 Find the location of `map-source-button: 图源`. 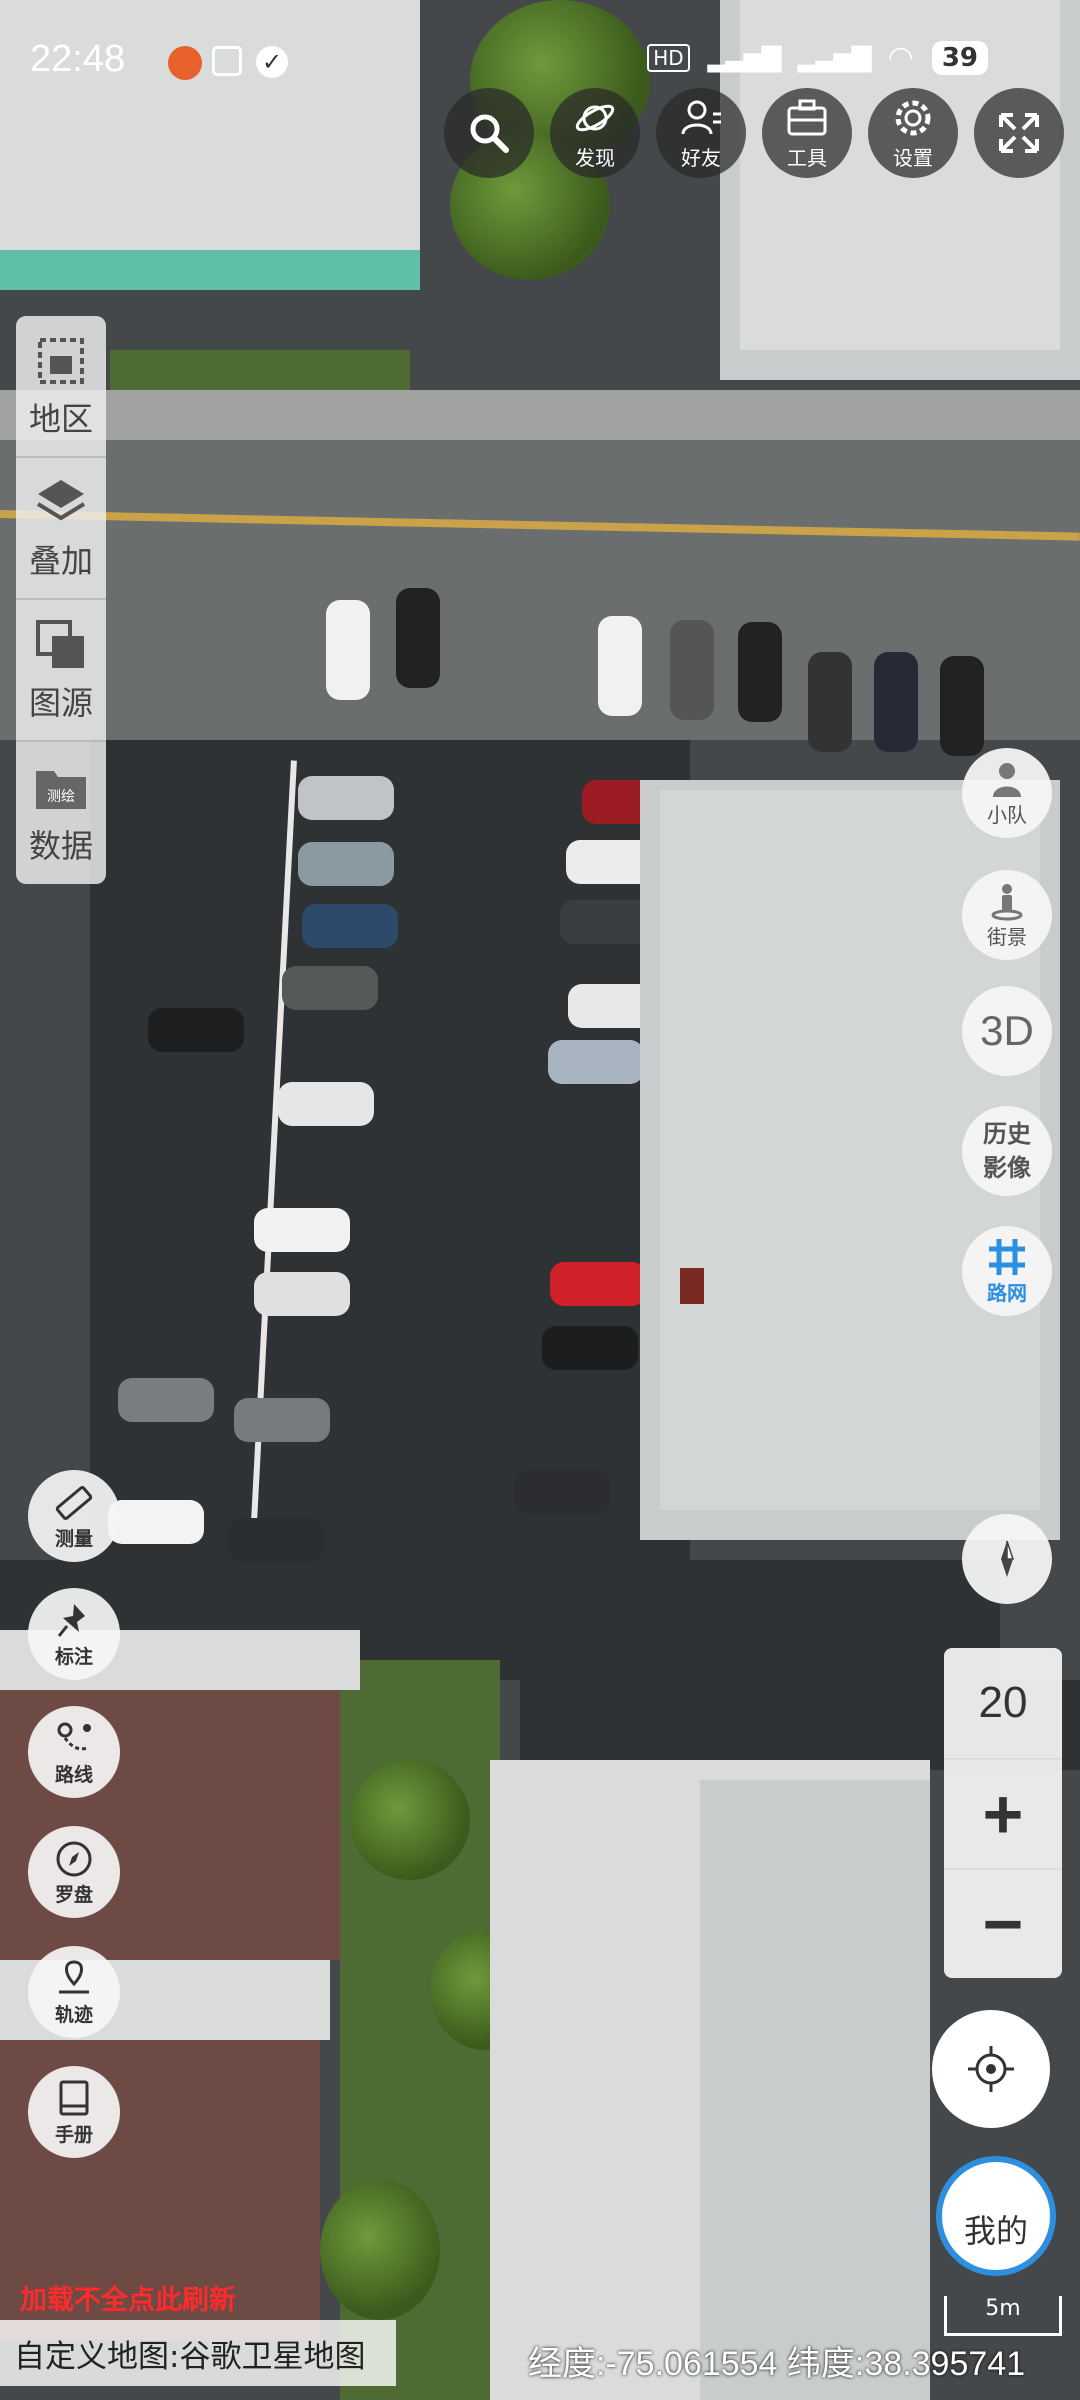

map-source-button: 图源 is located at coordinates (61, 671).